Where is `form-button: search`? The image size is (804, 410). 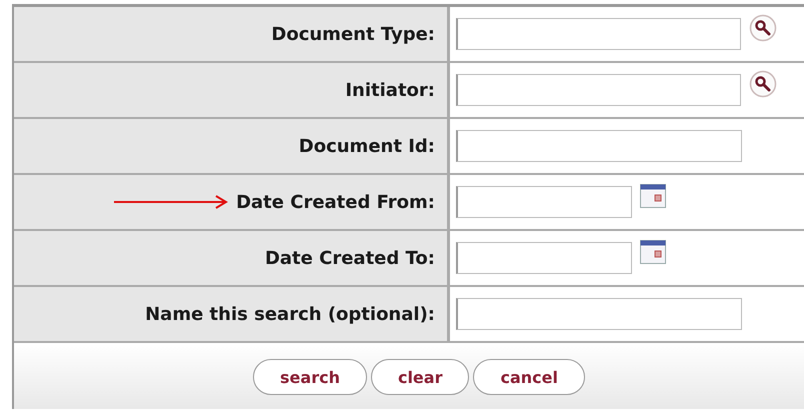 form-button: search is located at coordinates (310, 377).